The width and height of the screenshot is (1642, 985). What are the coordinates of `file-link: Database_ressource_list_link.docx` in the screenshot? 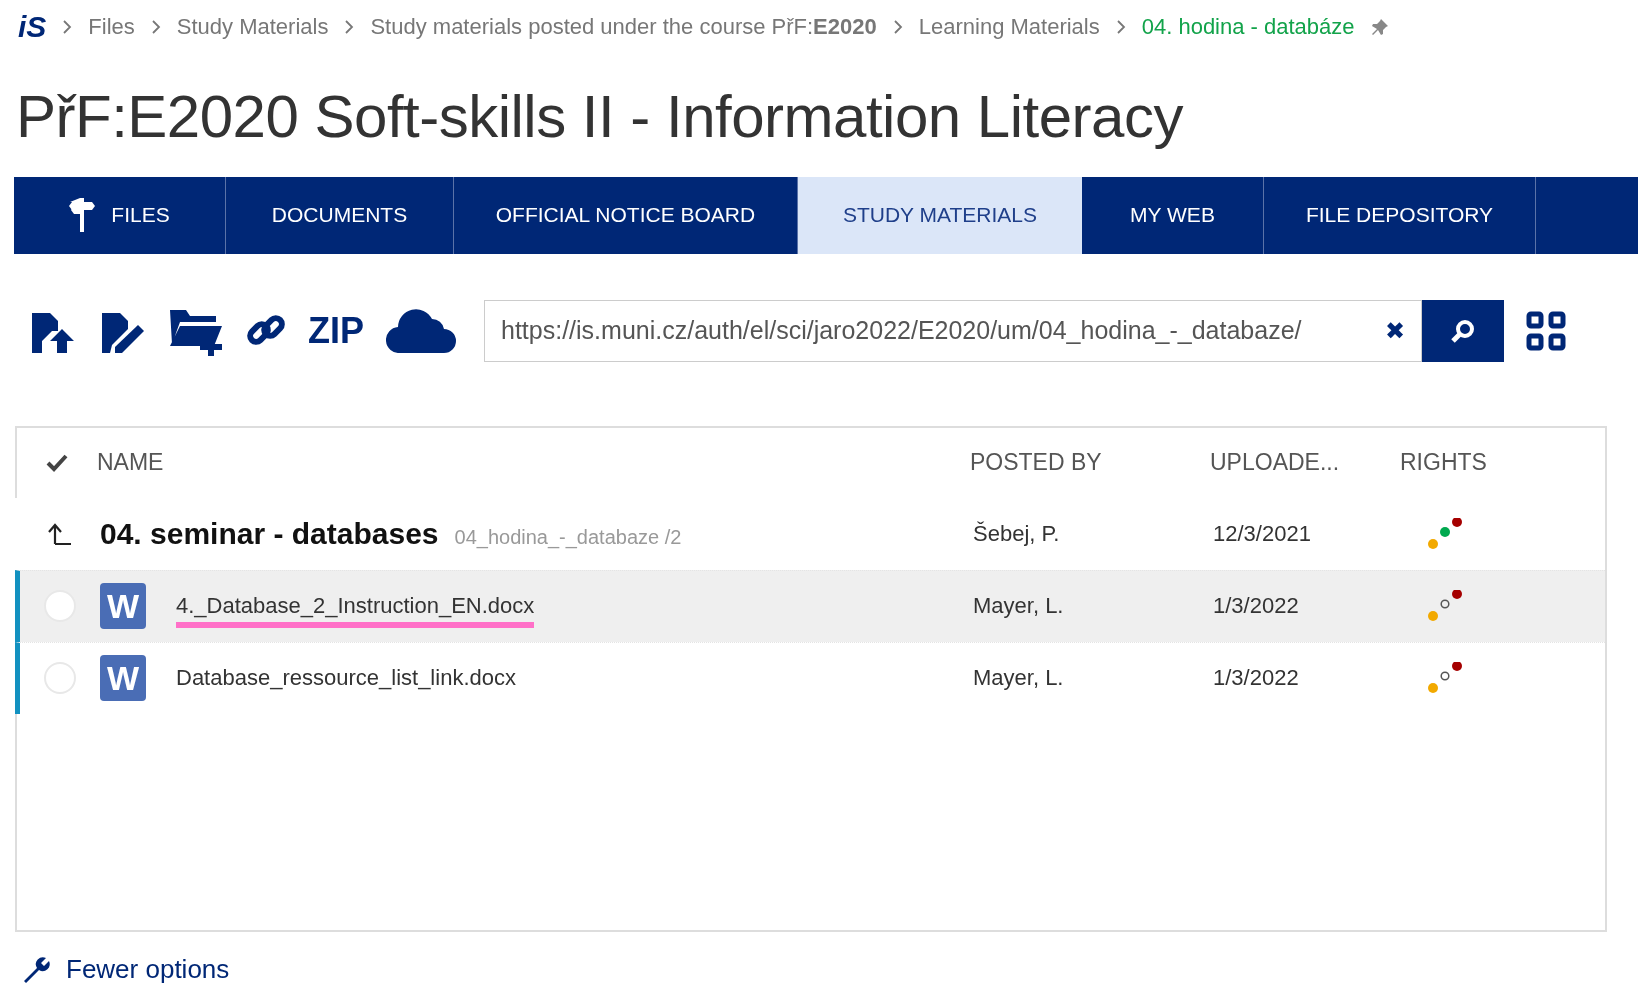 It's located at (346, 683).